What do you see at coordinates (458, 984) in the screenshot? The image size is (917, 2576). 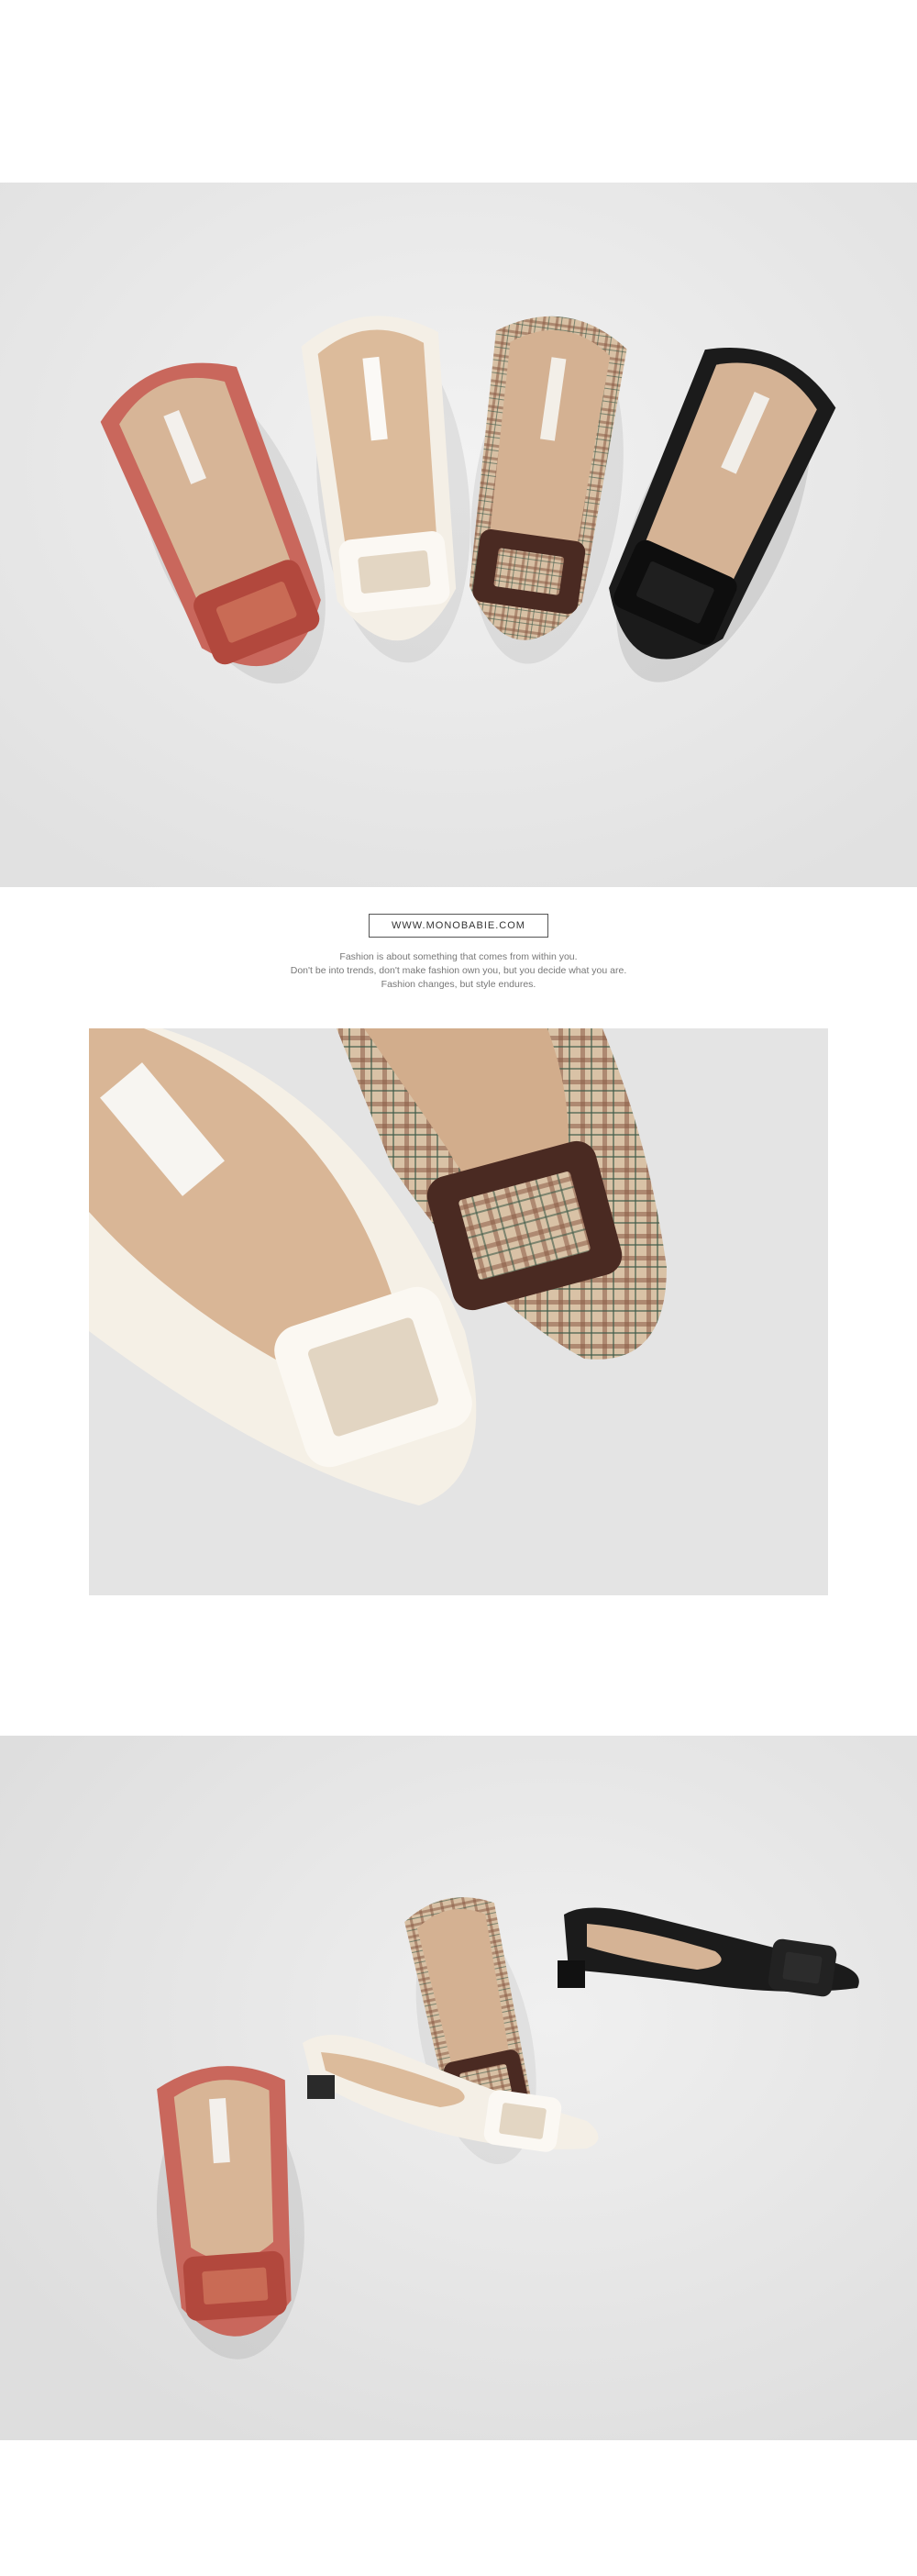 I see `tagline-line: Fashion changes, but style endures.` at bounding box center [458, 984].